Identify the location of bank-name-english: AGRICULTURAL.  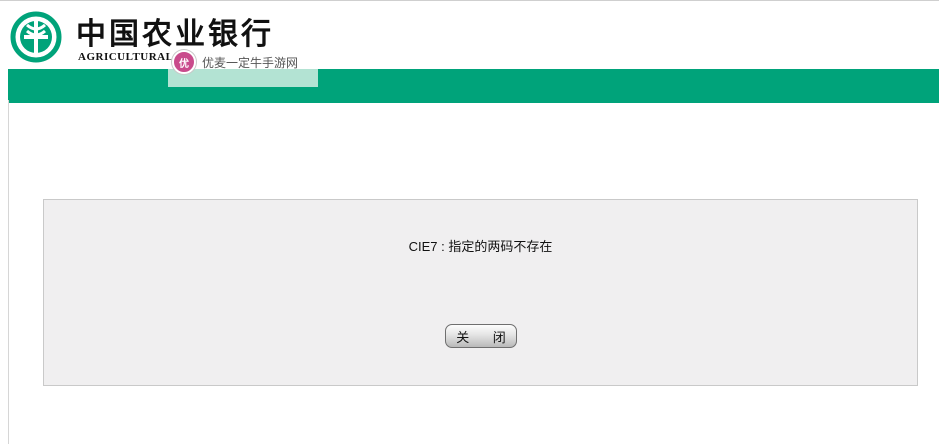
(126, 57).